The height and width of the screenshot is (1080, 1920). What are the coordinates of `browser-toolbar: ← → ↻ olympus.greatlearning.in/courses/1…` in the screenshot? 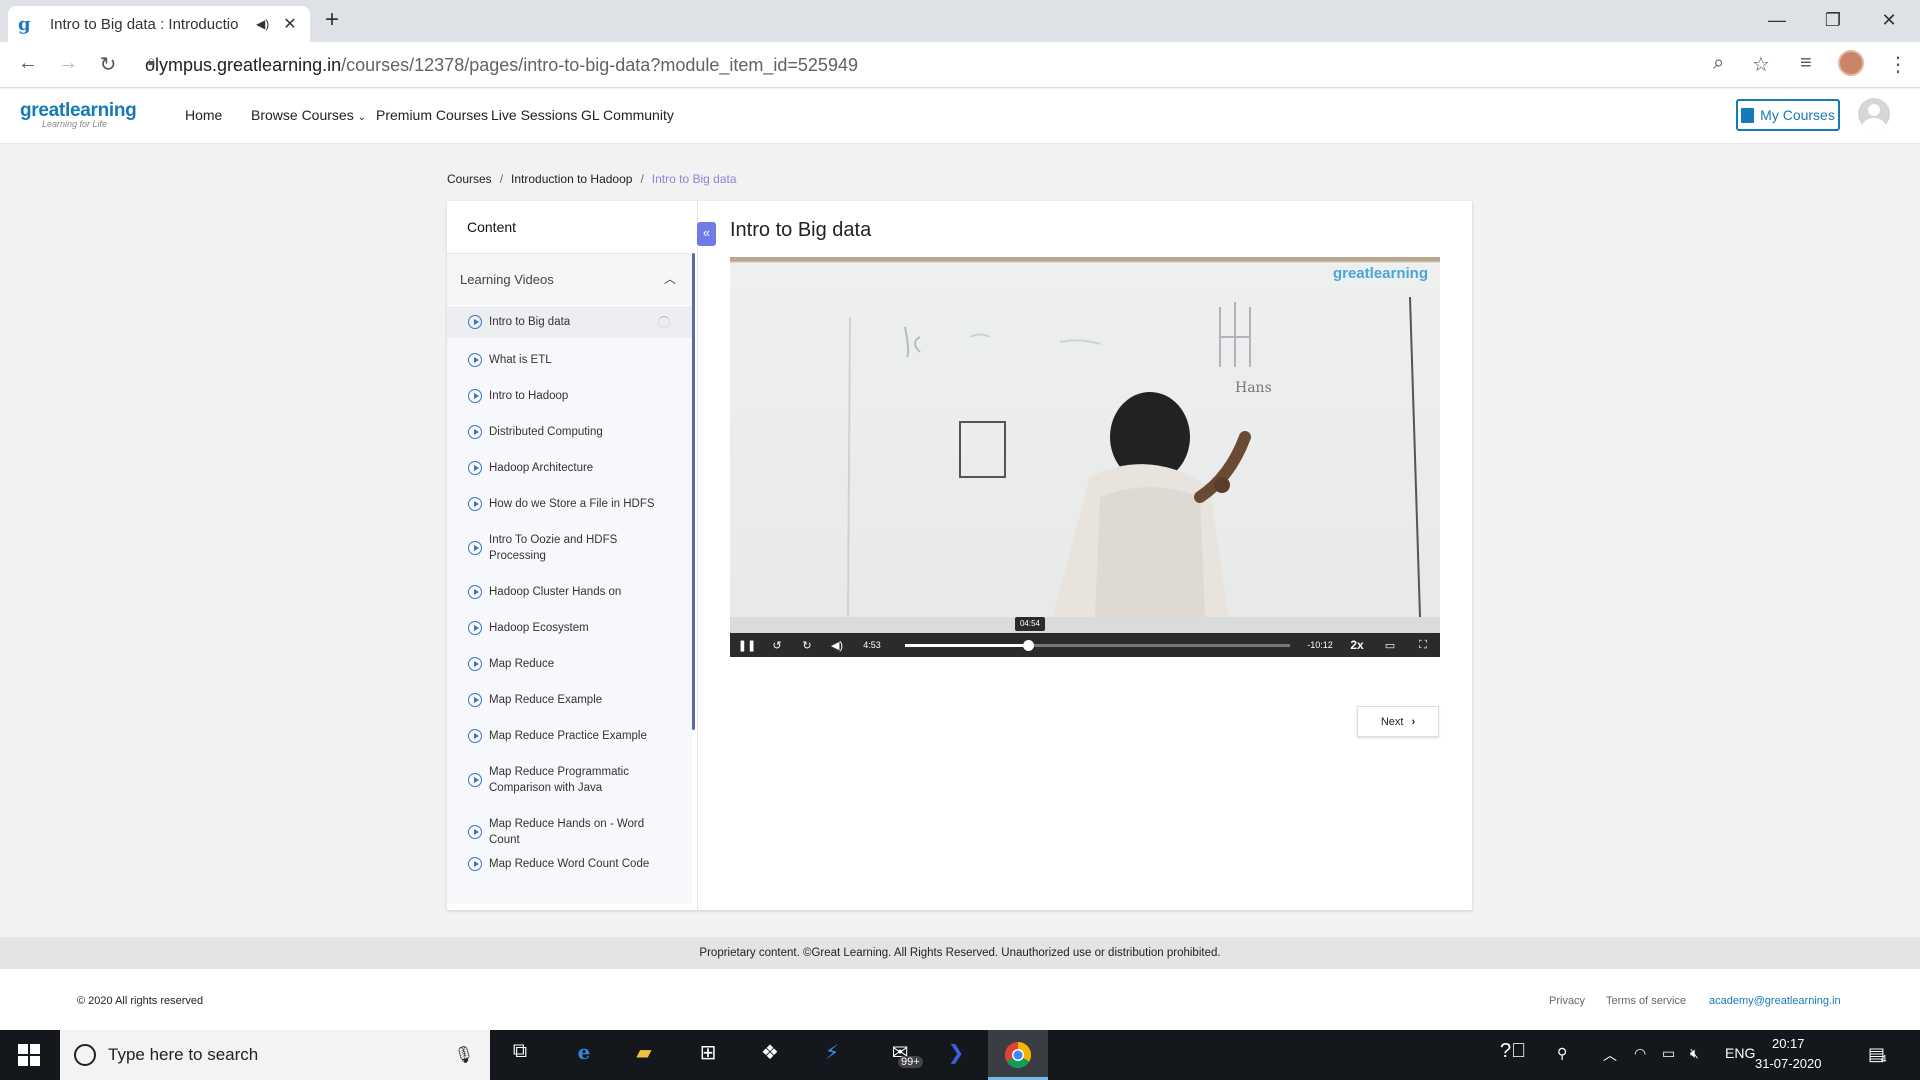 It's located at (960, 65).